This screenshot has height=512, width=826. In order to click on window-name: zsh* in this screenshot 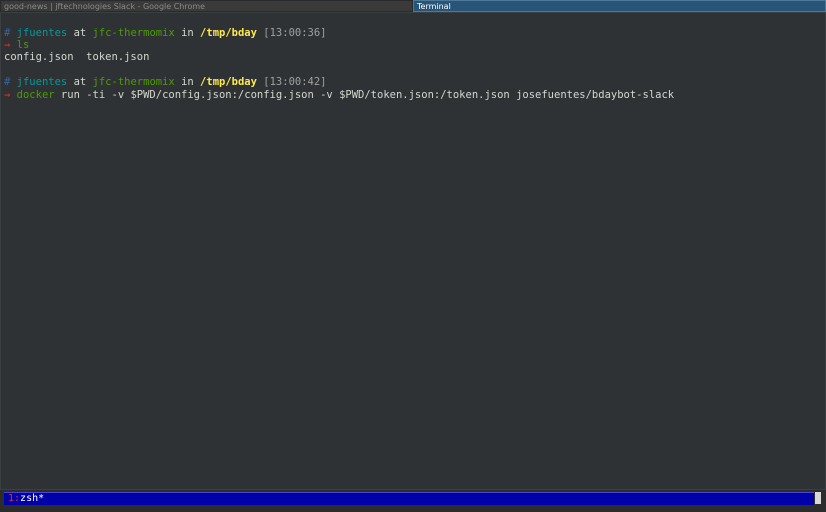, I will do `click(32, 498)`.